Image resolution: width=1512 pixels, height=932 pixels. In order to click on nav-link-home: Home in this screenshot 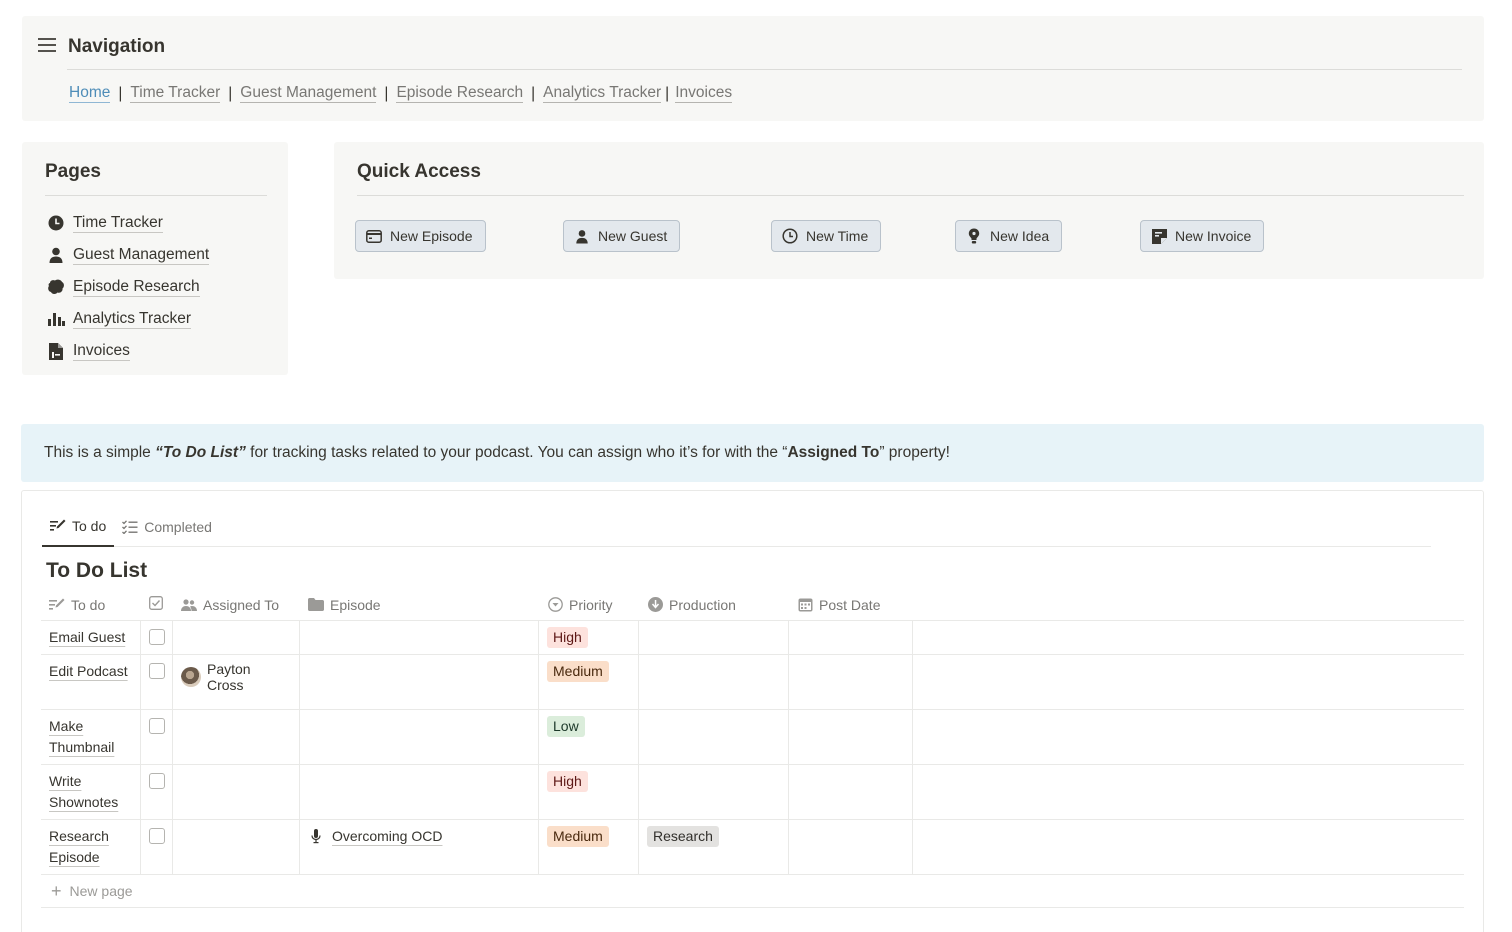, I will do `click(90, 93)`.